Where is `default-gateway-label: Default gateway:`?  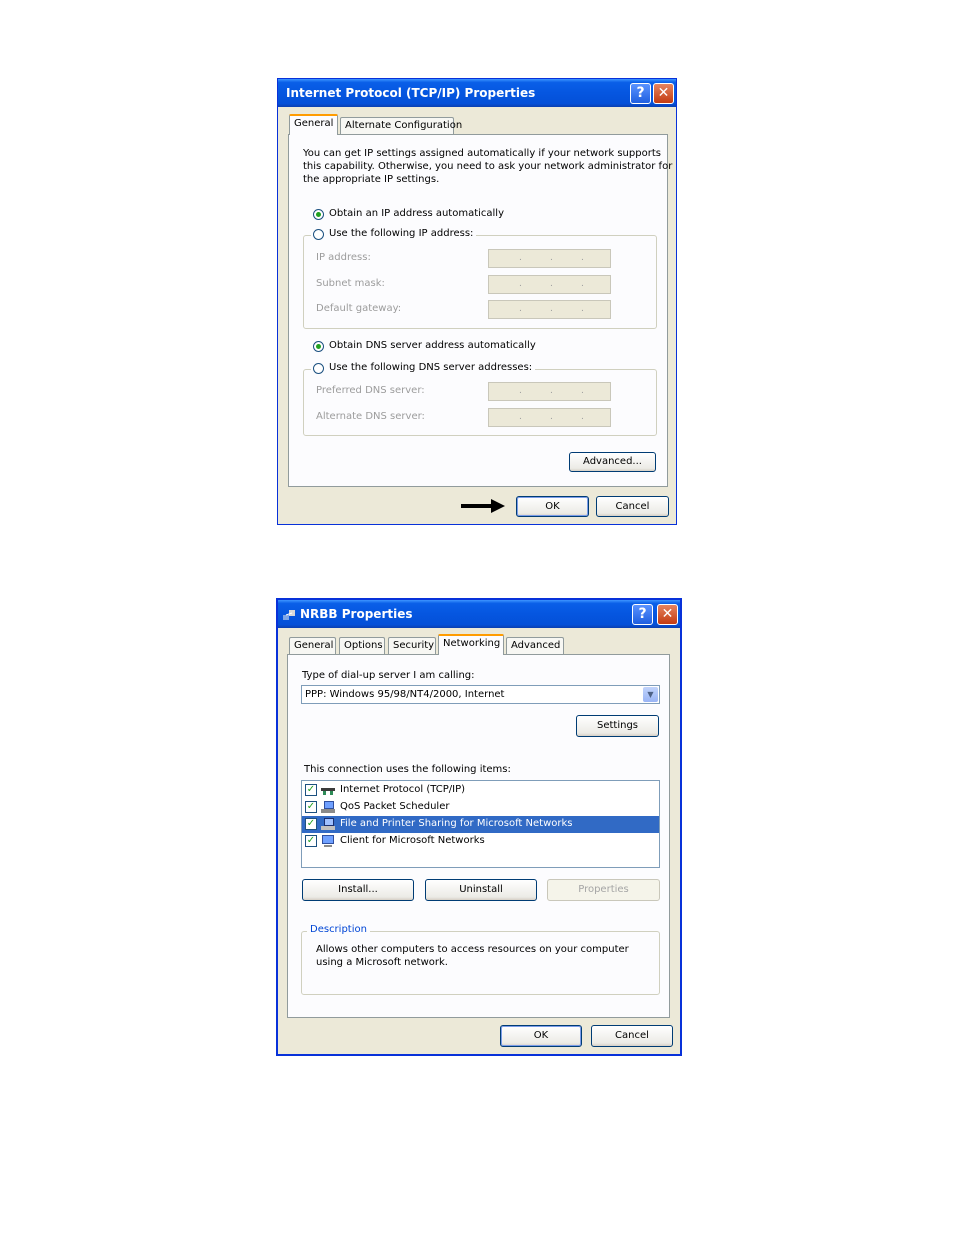
default-gateway-label: Default gateway: is located at coordinates (359, 308).